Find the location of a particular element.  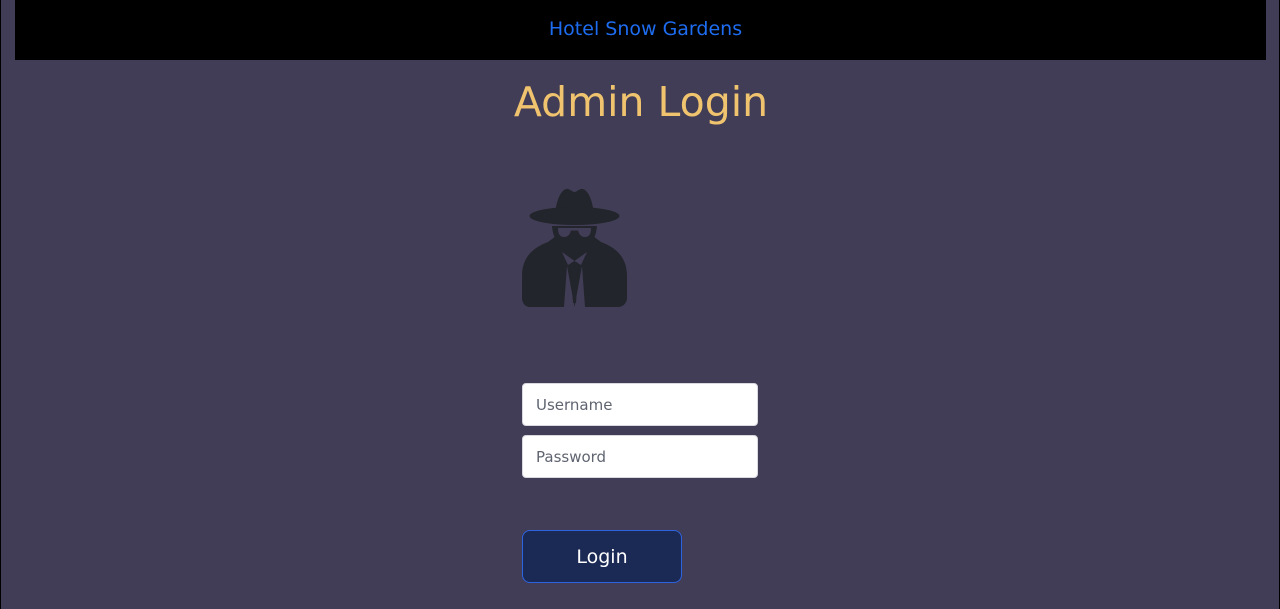

user-secret-icon is located at coordinates (574, 247).